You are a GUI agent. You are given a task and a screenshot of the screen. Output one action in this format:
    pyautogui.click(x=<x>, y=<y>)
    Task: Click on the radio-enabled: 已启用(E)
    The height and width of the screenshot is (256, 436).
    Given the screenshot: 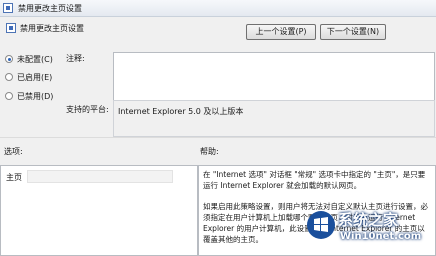 What is the action you would take?
    pyautogui.click(x=28, y=77)
    